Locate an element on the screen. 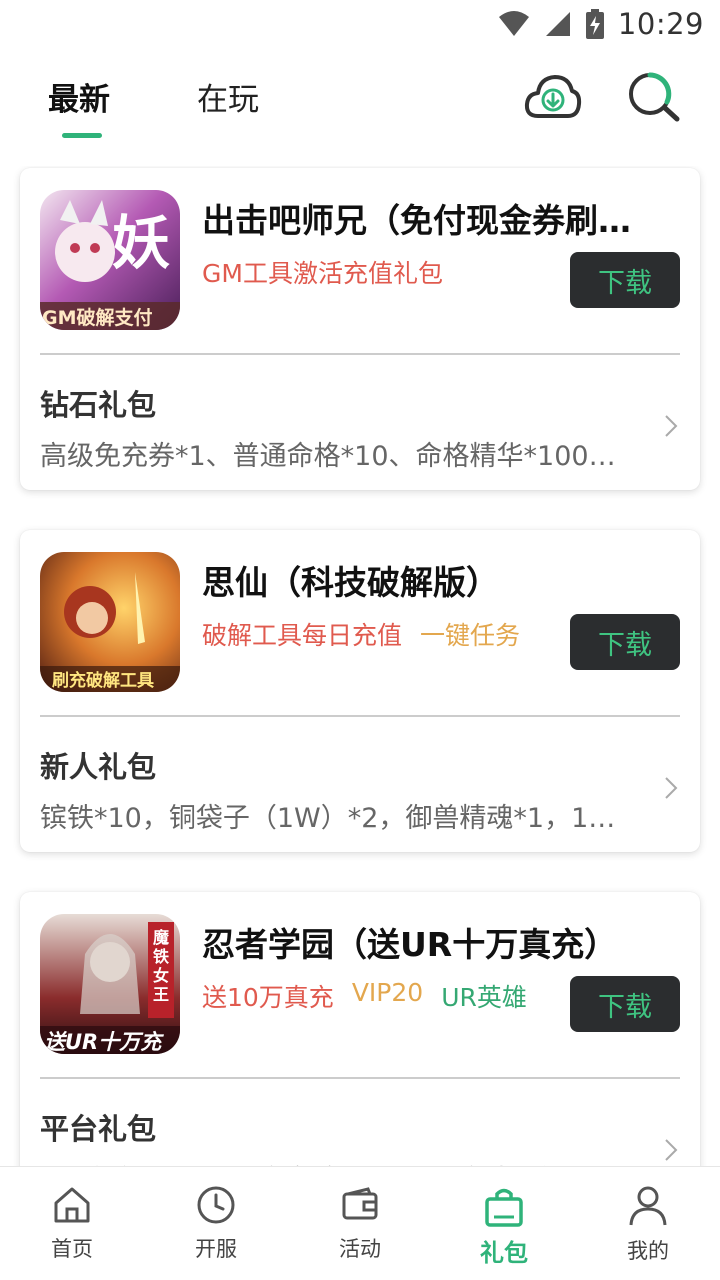 The width and height of the screenshot is (720, 1280). game-tags: GM工具激活充值礼包 is located at coordinates (322, 272).